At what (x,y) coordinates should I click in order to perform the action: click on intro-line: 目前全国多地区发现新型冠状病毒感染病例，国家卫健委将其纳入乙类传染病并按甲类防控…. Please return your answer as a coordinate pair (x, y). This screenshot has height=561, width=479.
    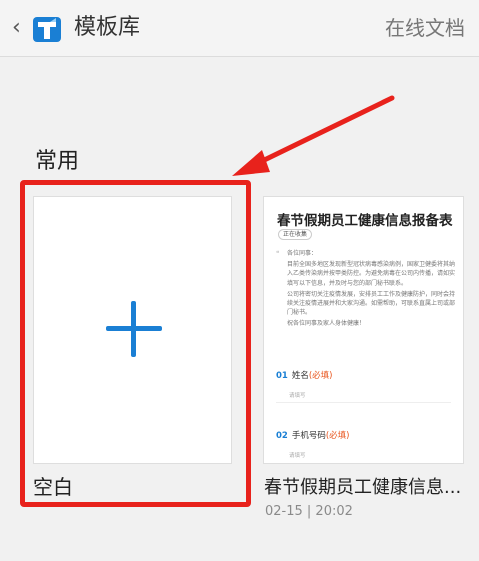
    Looking at the image, I should click on (371, 274).